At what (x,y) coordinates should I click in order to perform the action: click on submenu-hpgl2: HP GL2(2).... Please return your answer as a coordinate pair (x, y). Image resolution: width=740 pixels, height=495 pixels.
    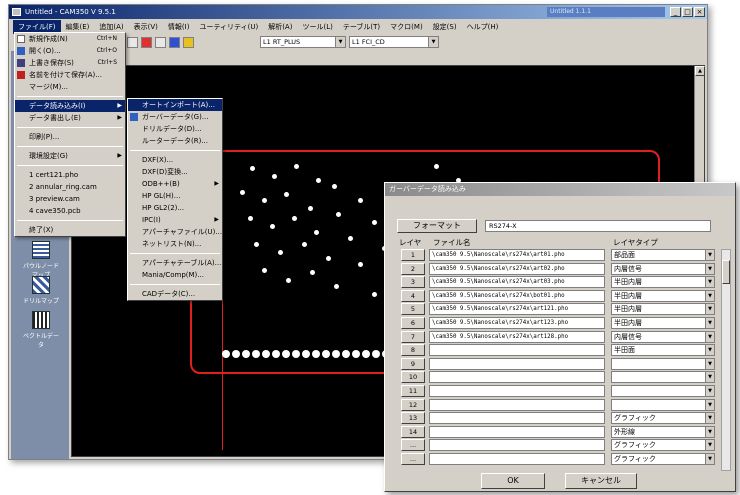
    Looking at the image, I should click on (175, 208).